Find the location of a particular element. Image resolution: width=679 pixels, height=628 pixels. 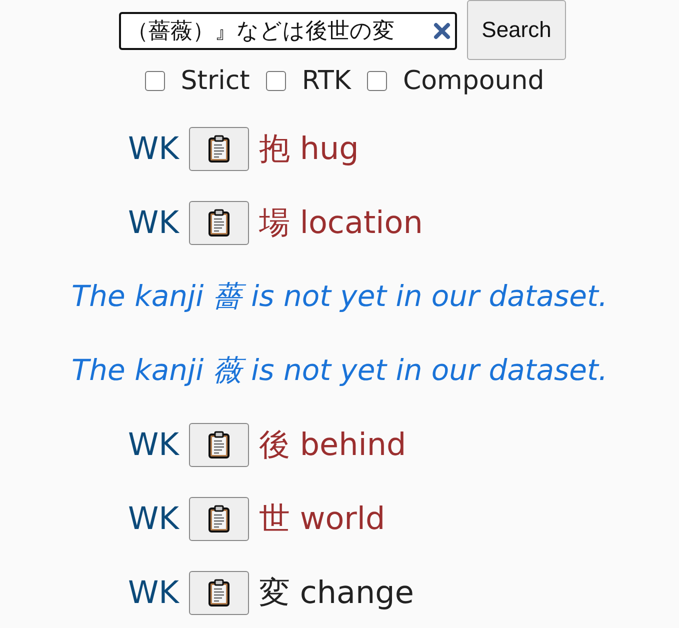

kanji-meaning: 変 change is located at coordinates (336, 593).